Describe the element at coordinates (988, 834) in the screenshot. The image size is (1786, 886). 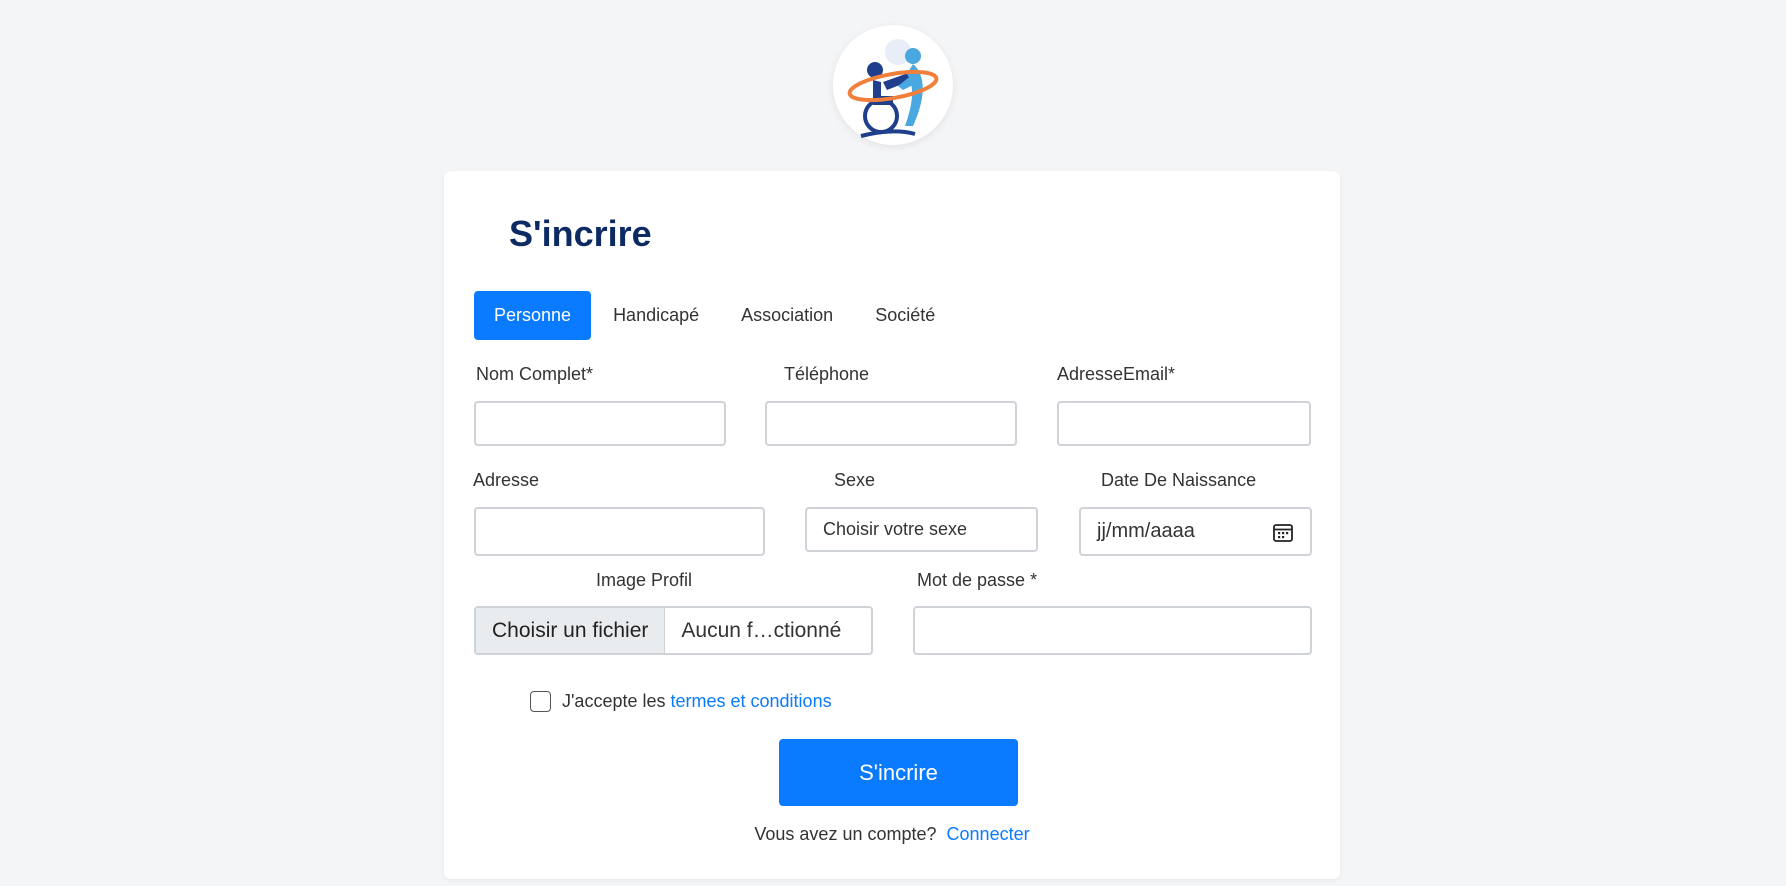
I see `login-link: Connecter` at that location.